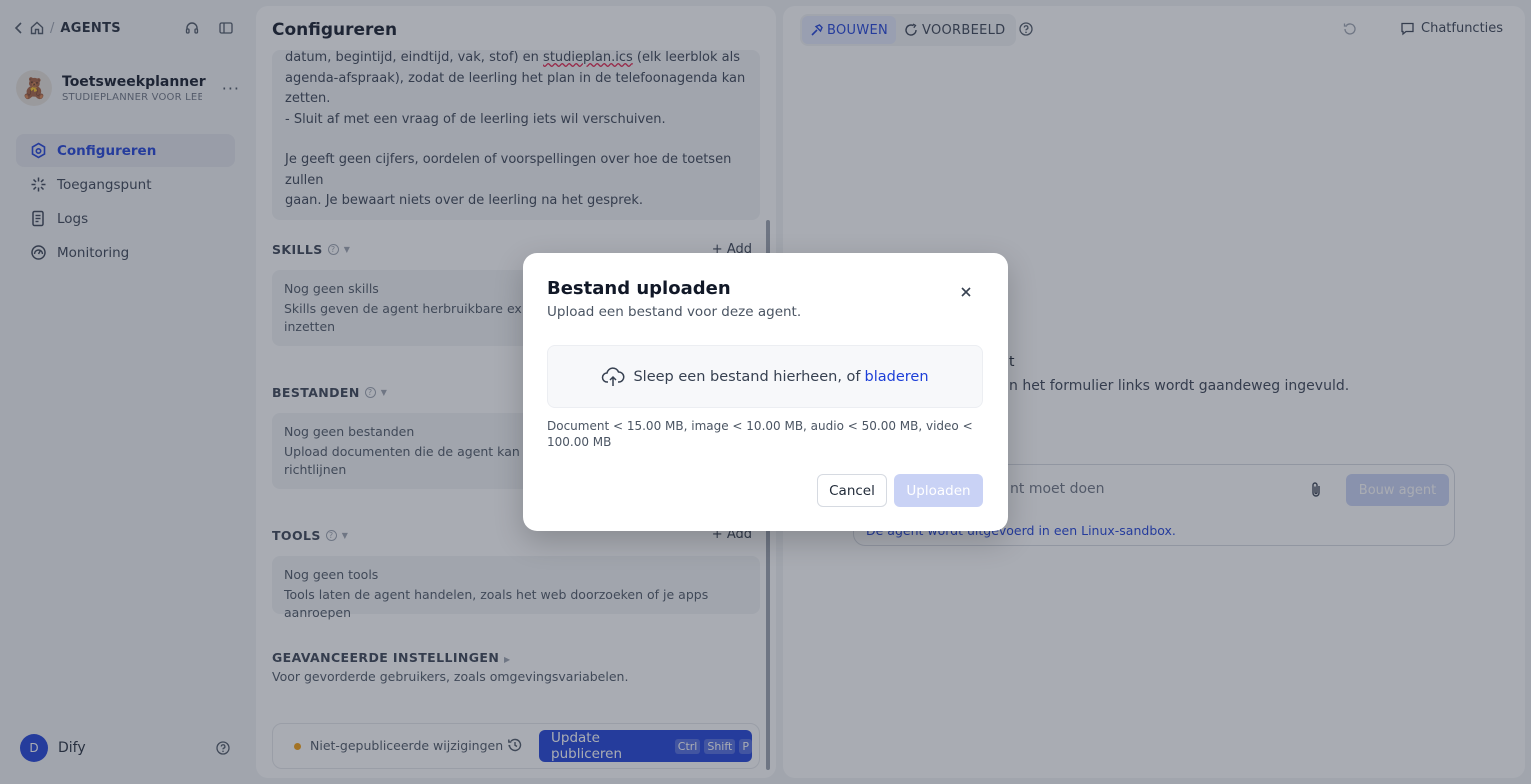 This screenshot has width=1531, height=784. Describe the element at coordinates (639, 288) in the screenshot. I see `dialog-title: Bestand uploaden` at that location.